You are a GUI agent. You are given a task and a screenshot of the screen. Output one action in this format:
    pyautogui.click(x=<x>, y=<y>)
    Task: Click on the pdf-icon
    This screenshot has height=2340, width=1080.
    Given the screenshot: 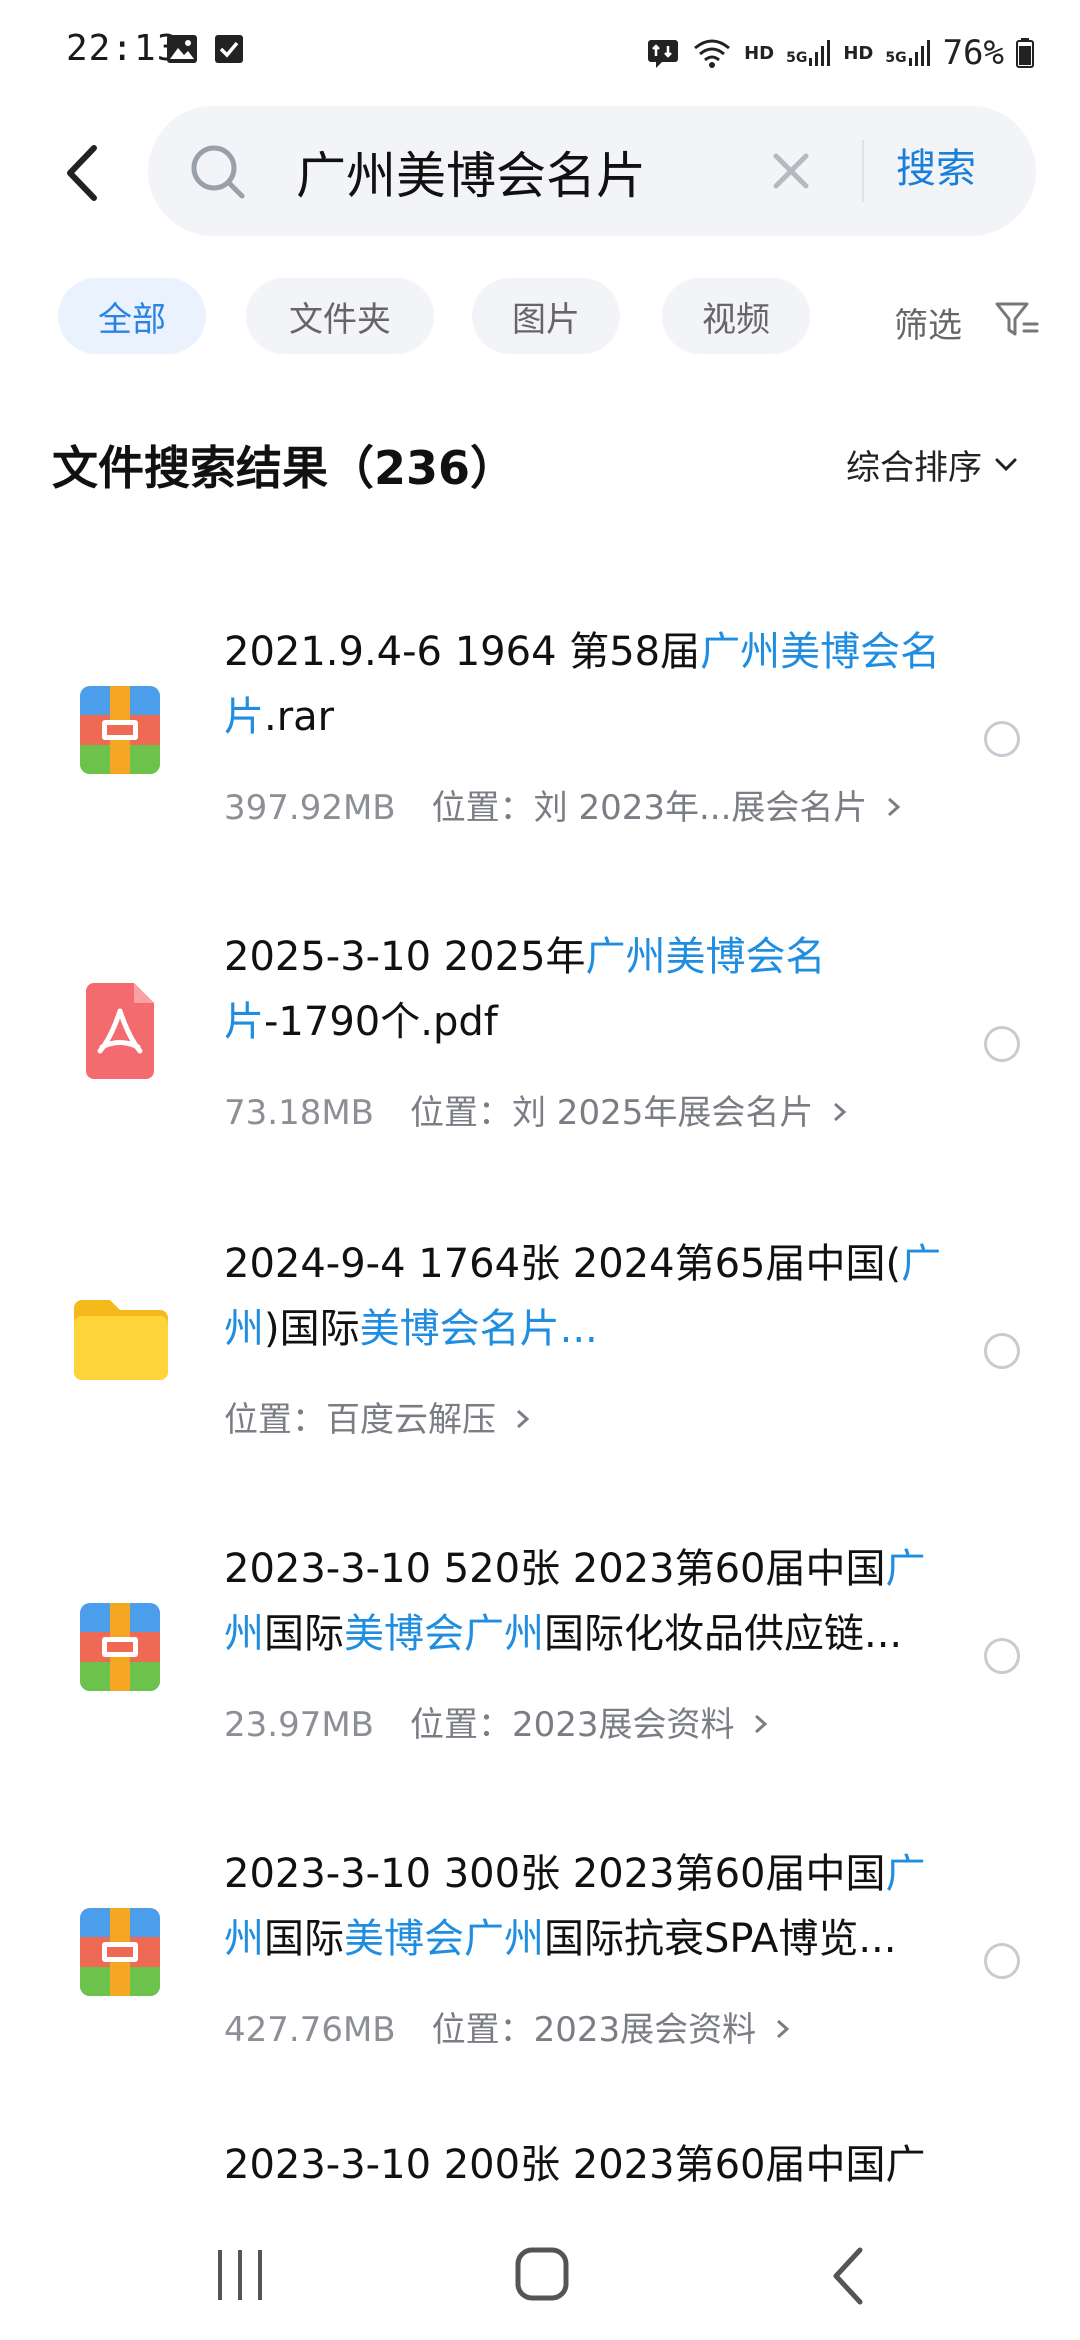 What is the action you would take?
    pyautogui.click(x=120, y=1031)
    